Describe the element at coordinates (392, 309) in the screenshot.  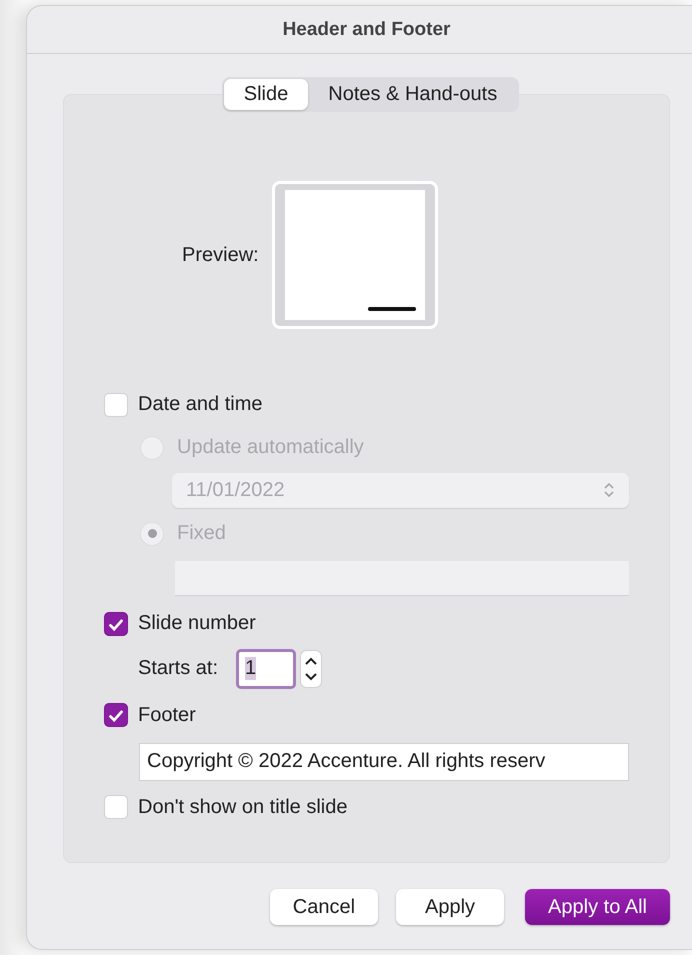
I see `slide-number-placeholder-line` at that location.